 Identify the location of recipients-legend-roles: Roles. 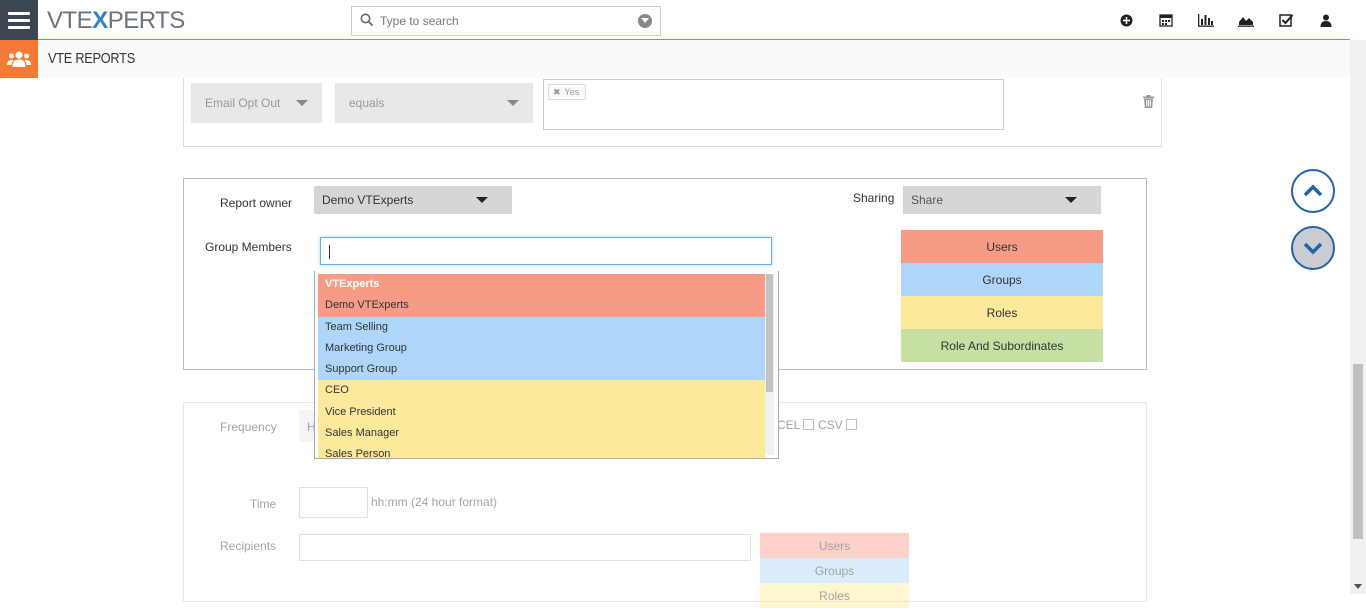
(834, 595).